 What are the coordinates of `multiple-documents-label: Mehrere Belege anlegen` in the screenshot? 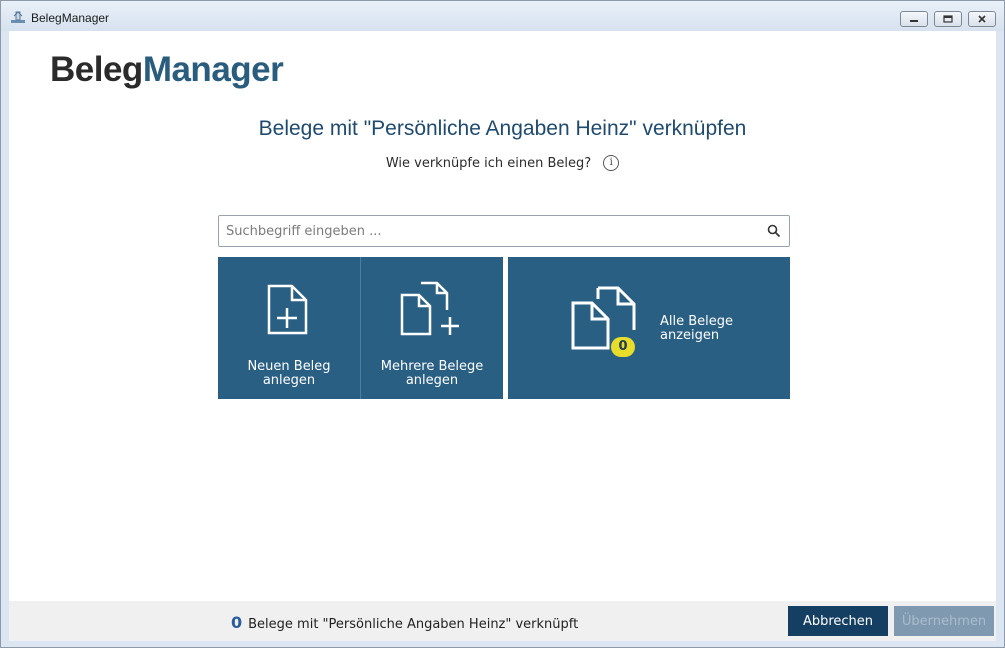 It's located at (432, 373).